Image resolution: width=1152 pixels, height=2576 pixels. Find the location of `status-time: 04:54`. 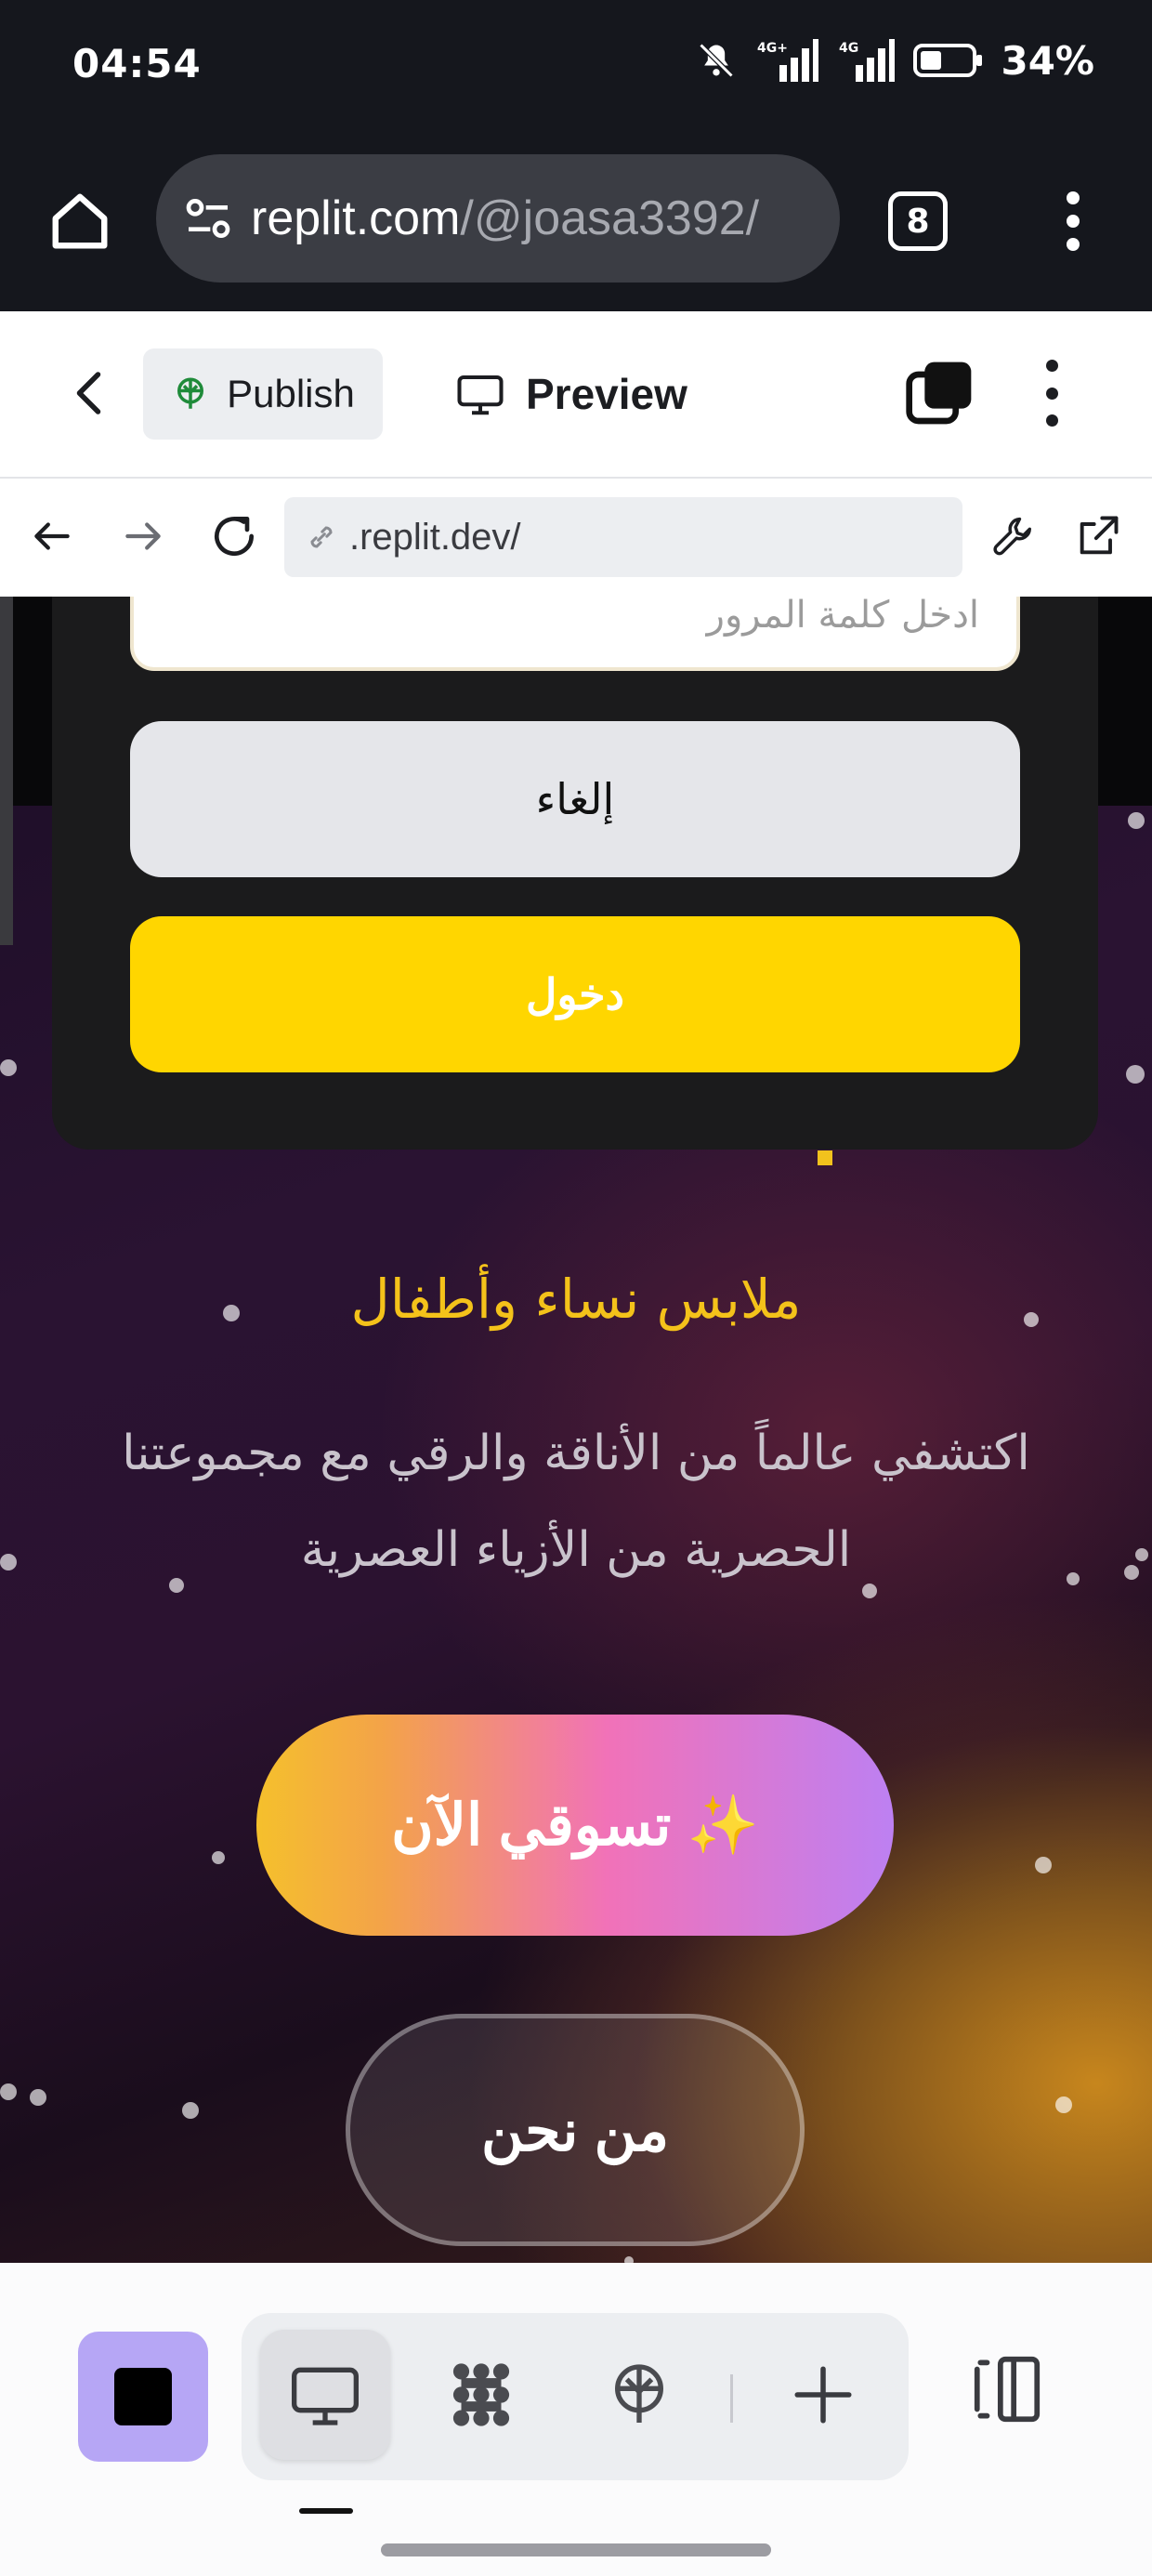

status-time: 04:54 is located at coordinates (137, 63).